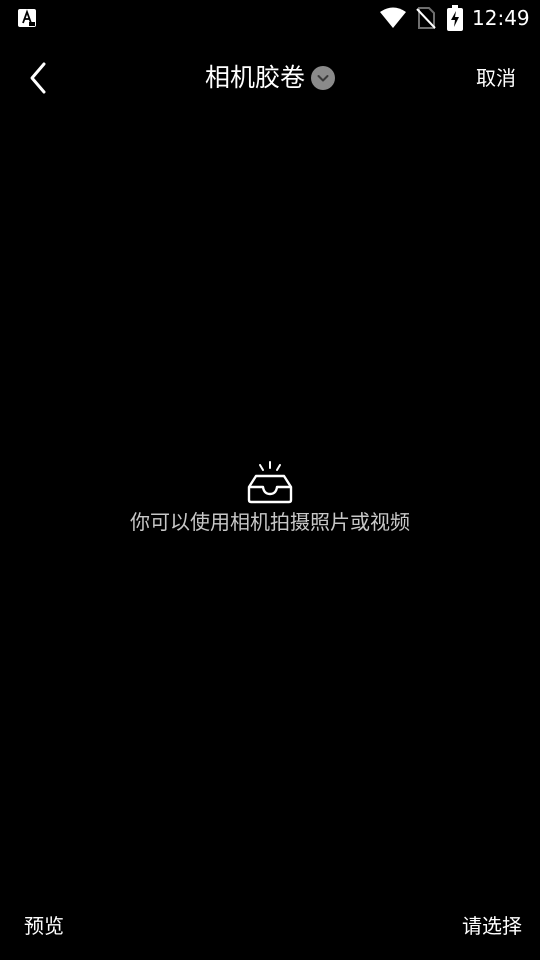 This screenshot has width=540, height=960. I want to click on header-bar: 相机胶卷 取消, so click(270, 78).